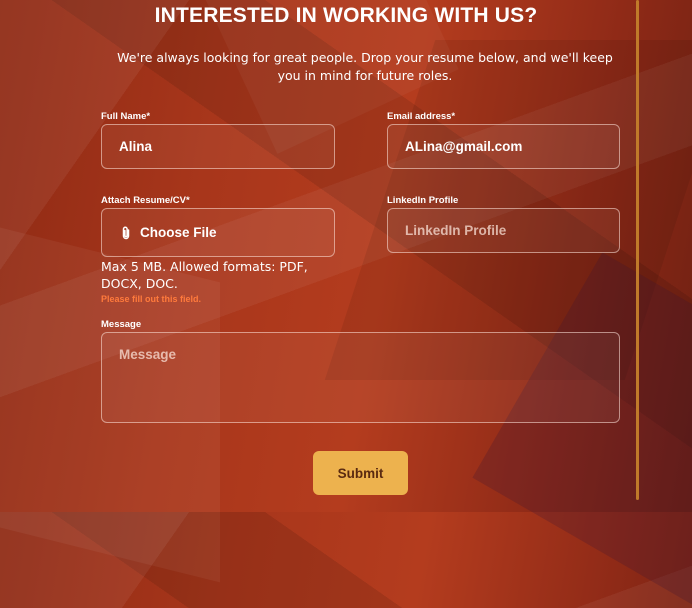 The width and height of the screenshot is (692, 608). What do you see at coordinates (218, 146) in the screenshot?
I see `full-name-input: Alina` at bounding box center [218, 146].